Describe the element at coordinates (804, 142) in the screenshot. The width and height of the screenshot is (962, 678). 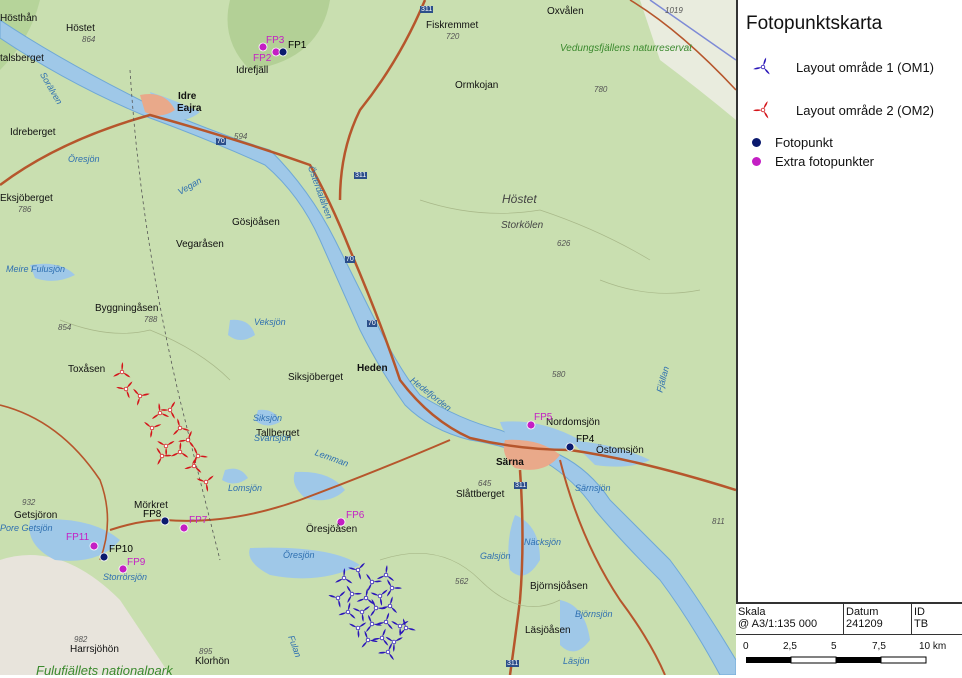
I see `legend-label-fotopunkt: Fotopunkt` at that location.